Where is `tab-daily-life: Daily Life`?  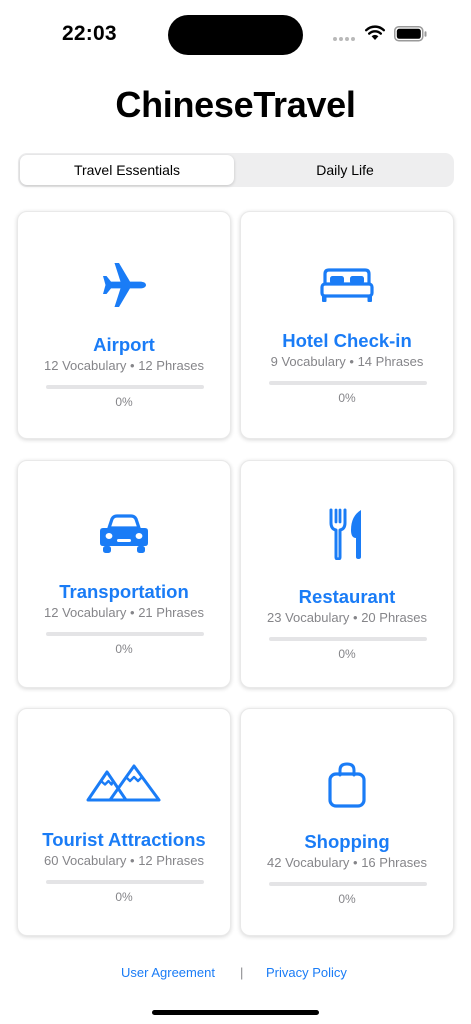 tab-daily-life: Daily Life is located at coordinates (345, 170).